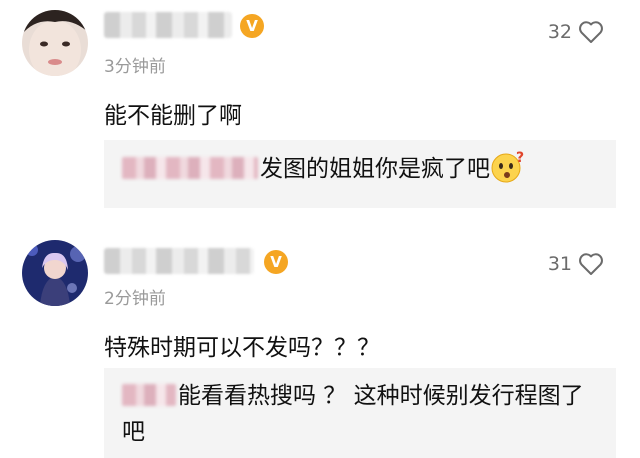 This screenshot has width=640, height=458. I want to click on avatar-face-icon, so click(55, 43).